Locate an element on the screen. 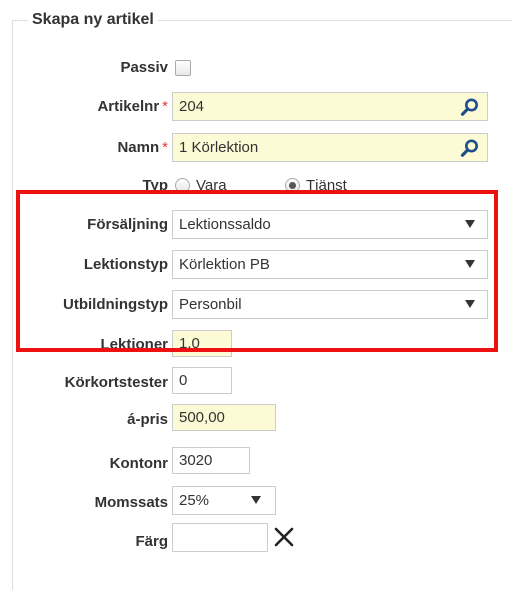 The image size is (512, 590). namn-input: 1 Körlektion is located at coordinates (330, 147).